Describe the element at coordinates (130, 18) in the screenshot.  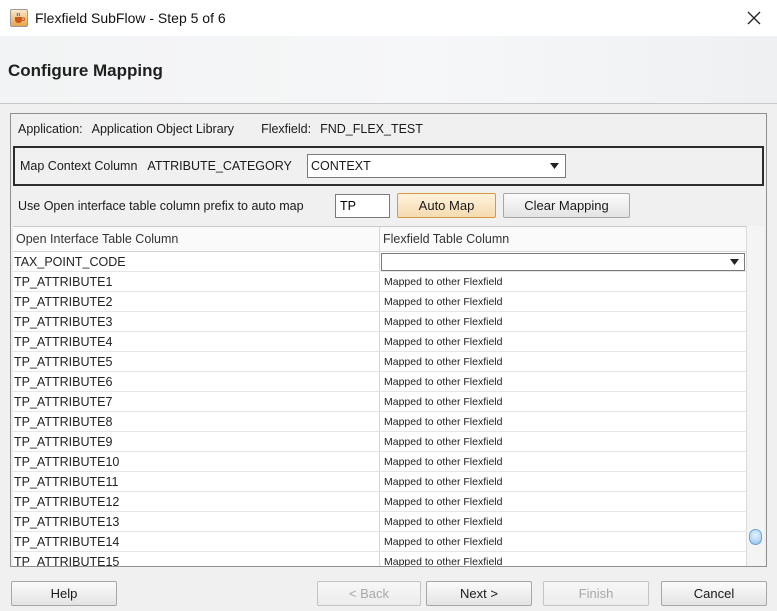
I see `window-title: Flexfield SubFlow - Step 5 of 6` at that location.